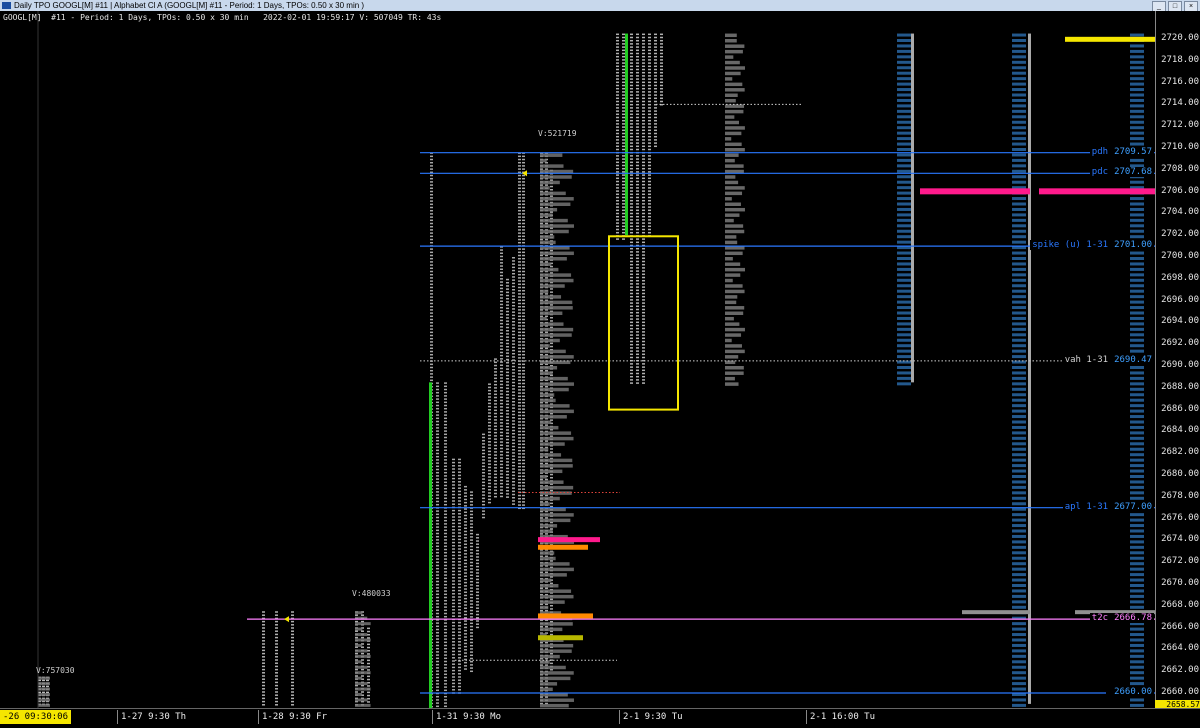 This screenshot has width=1200, height=728. Describe the element at coordinates (1137, 209) in the screenshot. I see `delta-tick-right` at that location.